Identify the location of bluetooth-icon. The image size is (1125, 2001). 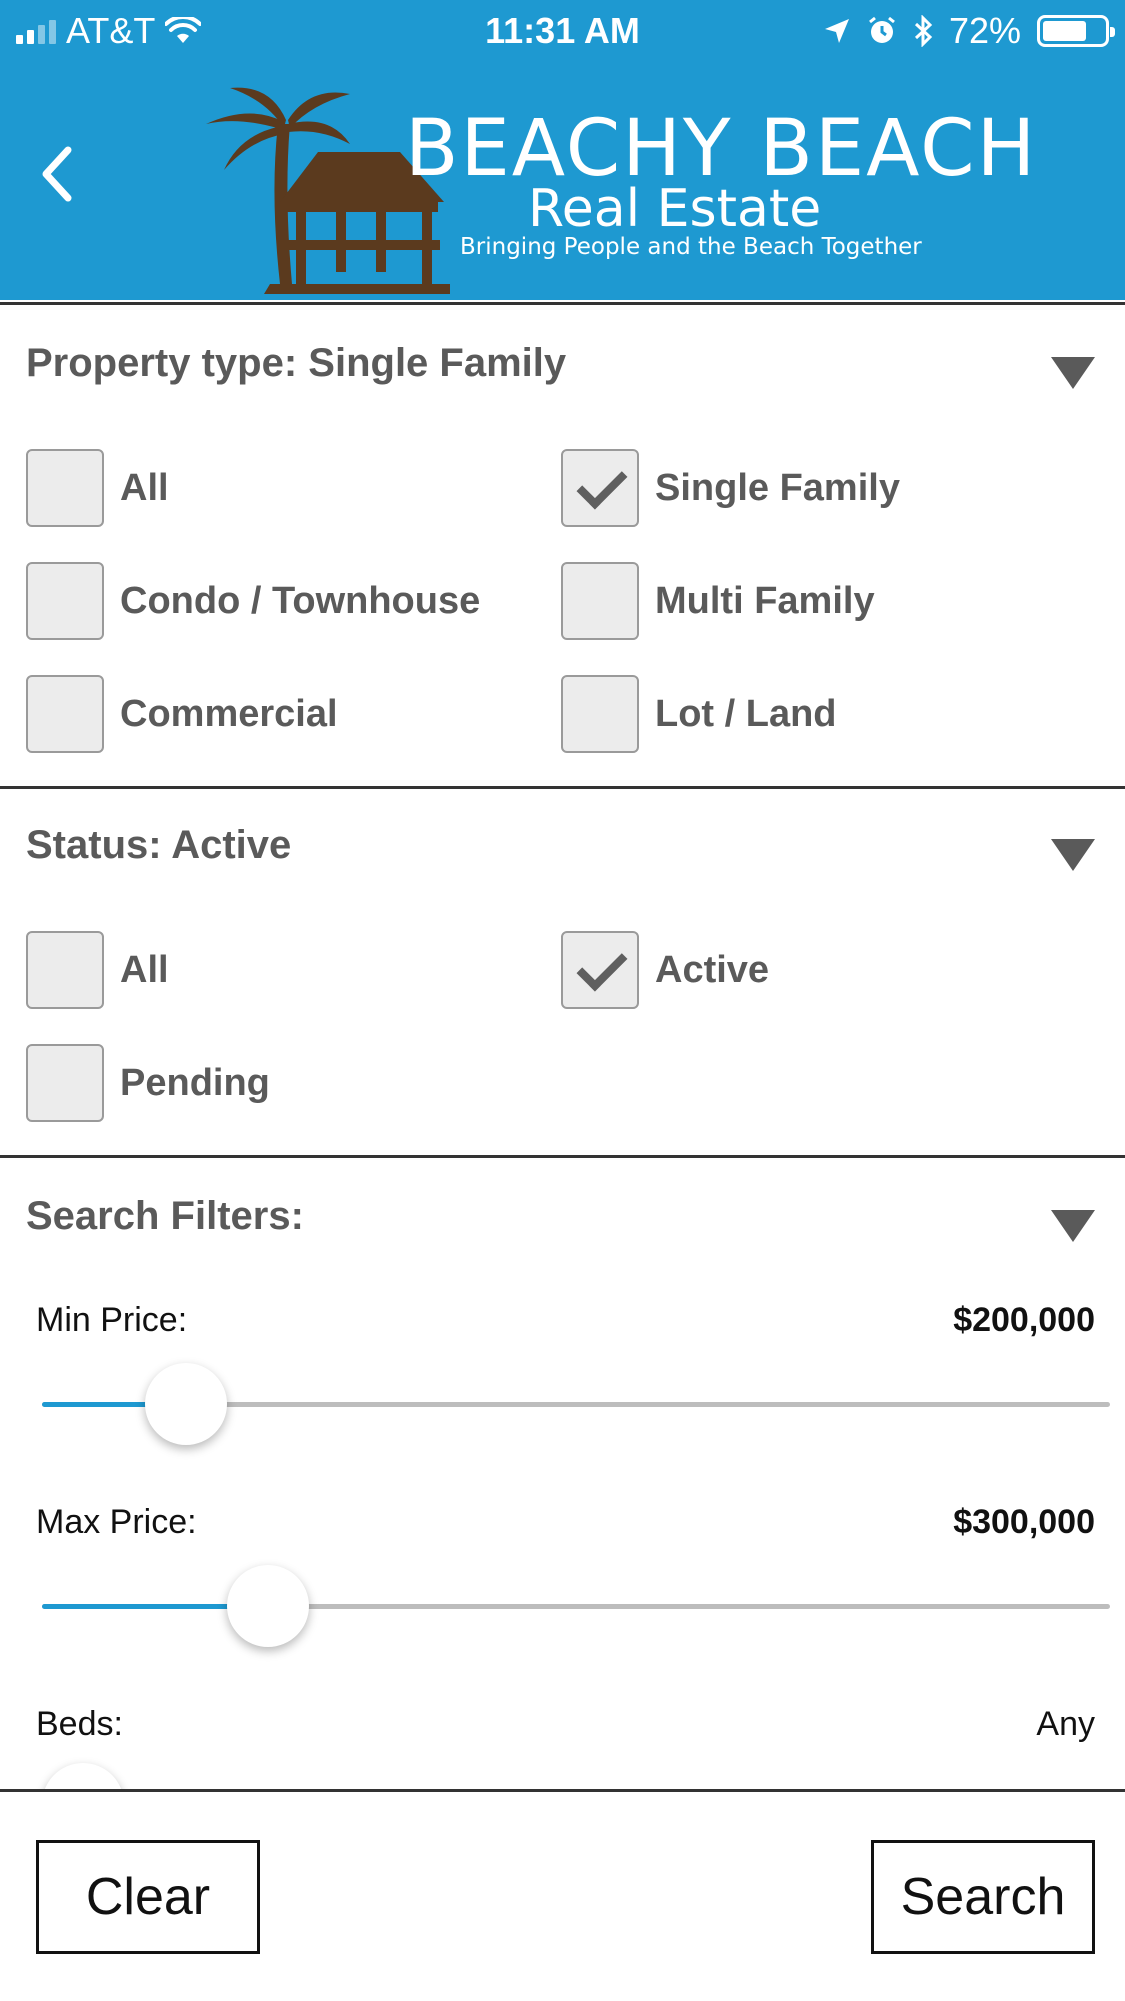
(923, 31).